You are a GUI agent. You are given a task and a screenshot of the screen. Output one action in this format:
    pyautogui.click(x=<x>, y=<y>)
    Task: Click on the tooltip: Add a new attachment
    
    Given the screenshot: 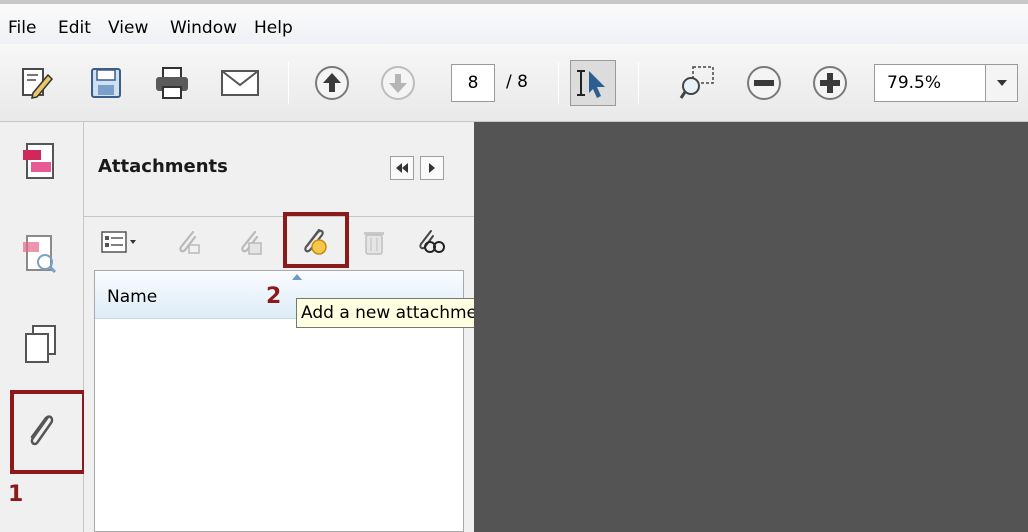 What is the action you would take?
    pyautogui.click(x=398, y=313)
    